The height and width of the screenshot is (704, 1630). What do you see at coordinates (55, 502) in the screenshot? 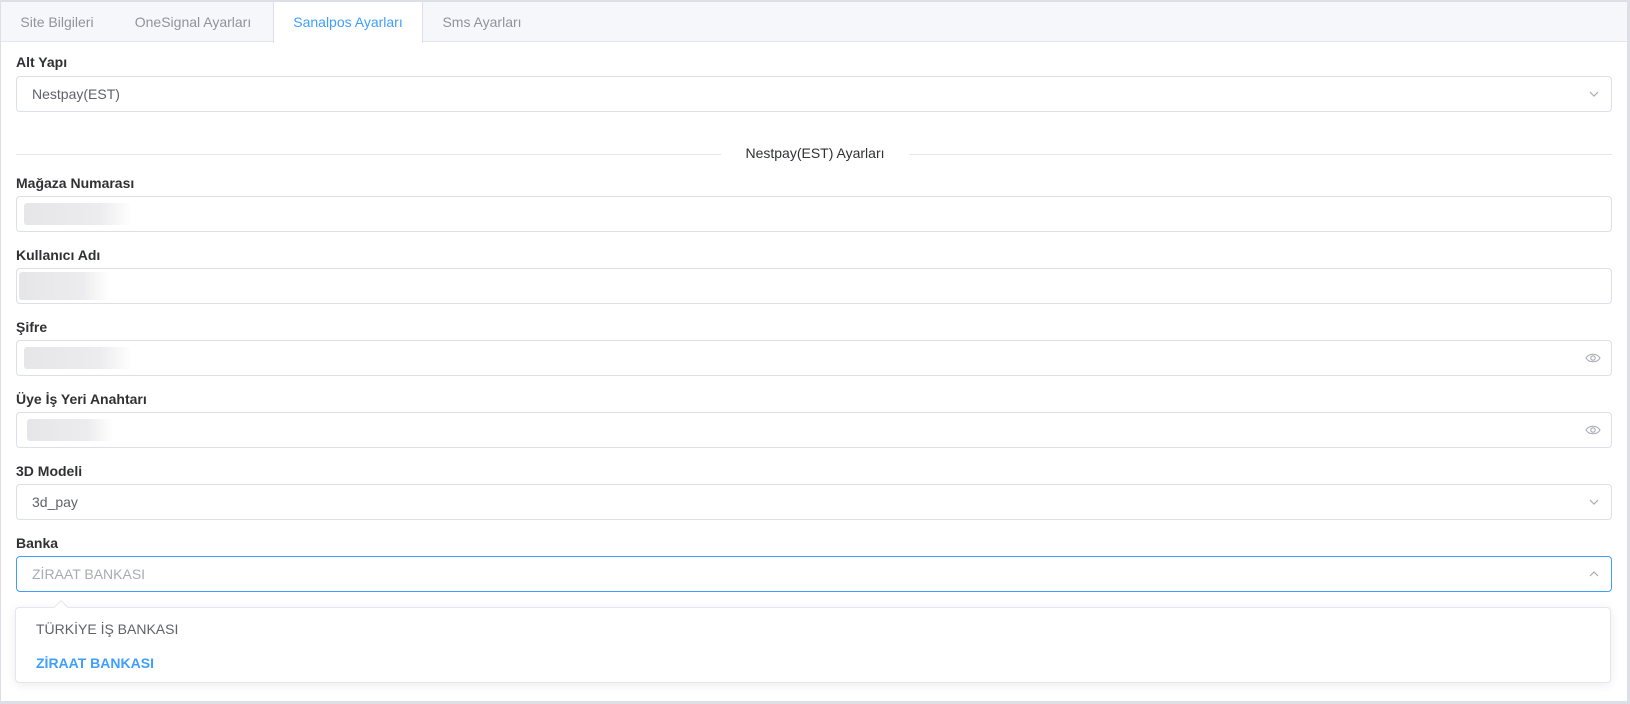
I see `model-value: 3d_pay` at bounding box center [55, 502].